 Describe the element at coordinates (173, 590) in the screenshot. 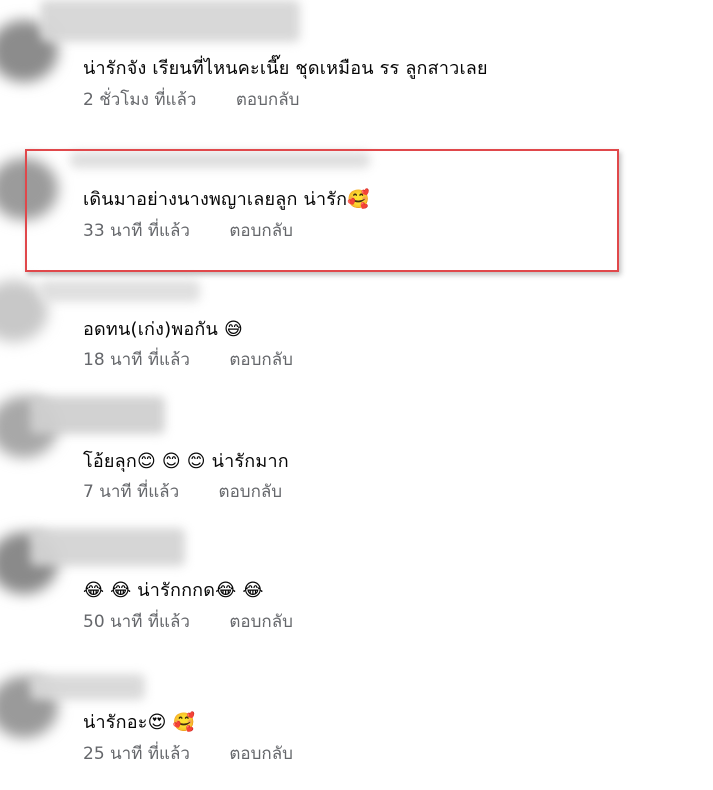

I see `comment-text: 😂 😂 น่ารักกกด😂 😂` at that location.